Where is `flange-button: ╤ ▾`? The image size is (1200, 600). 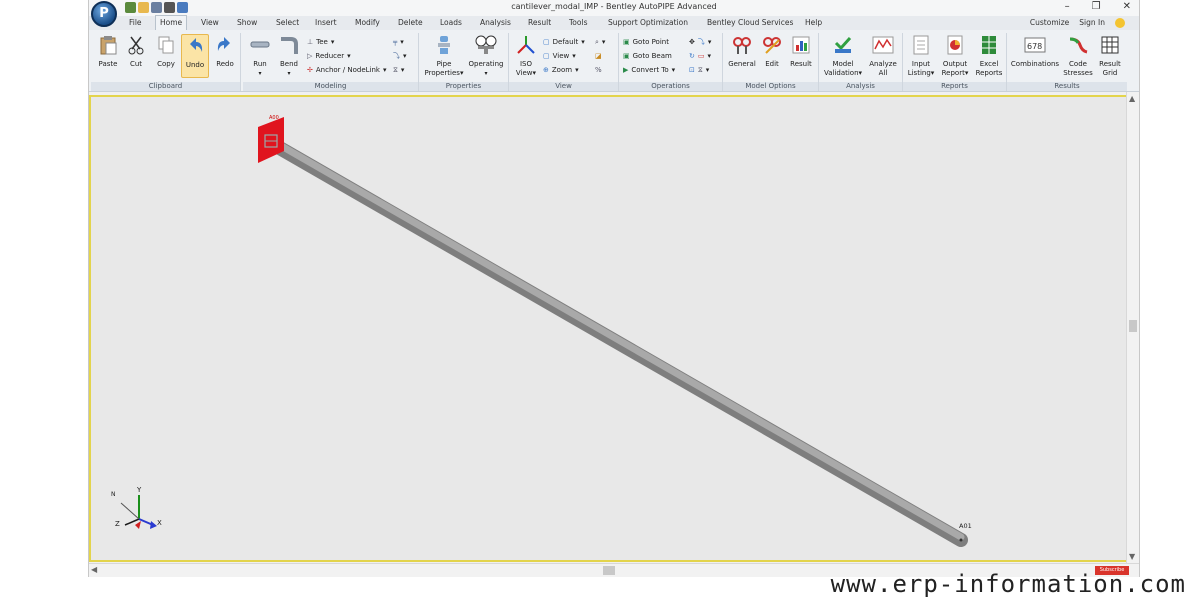
flange-button: ╤ ▾ is located at coordinates (398, 42).